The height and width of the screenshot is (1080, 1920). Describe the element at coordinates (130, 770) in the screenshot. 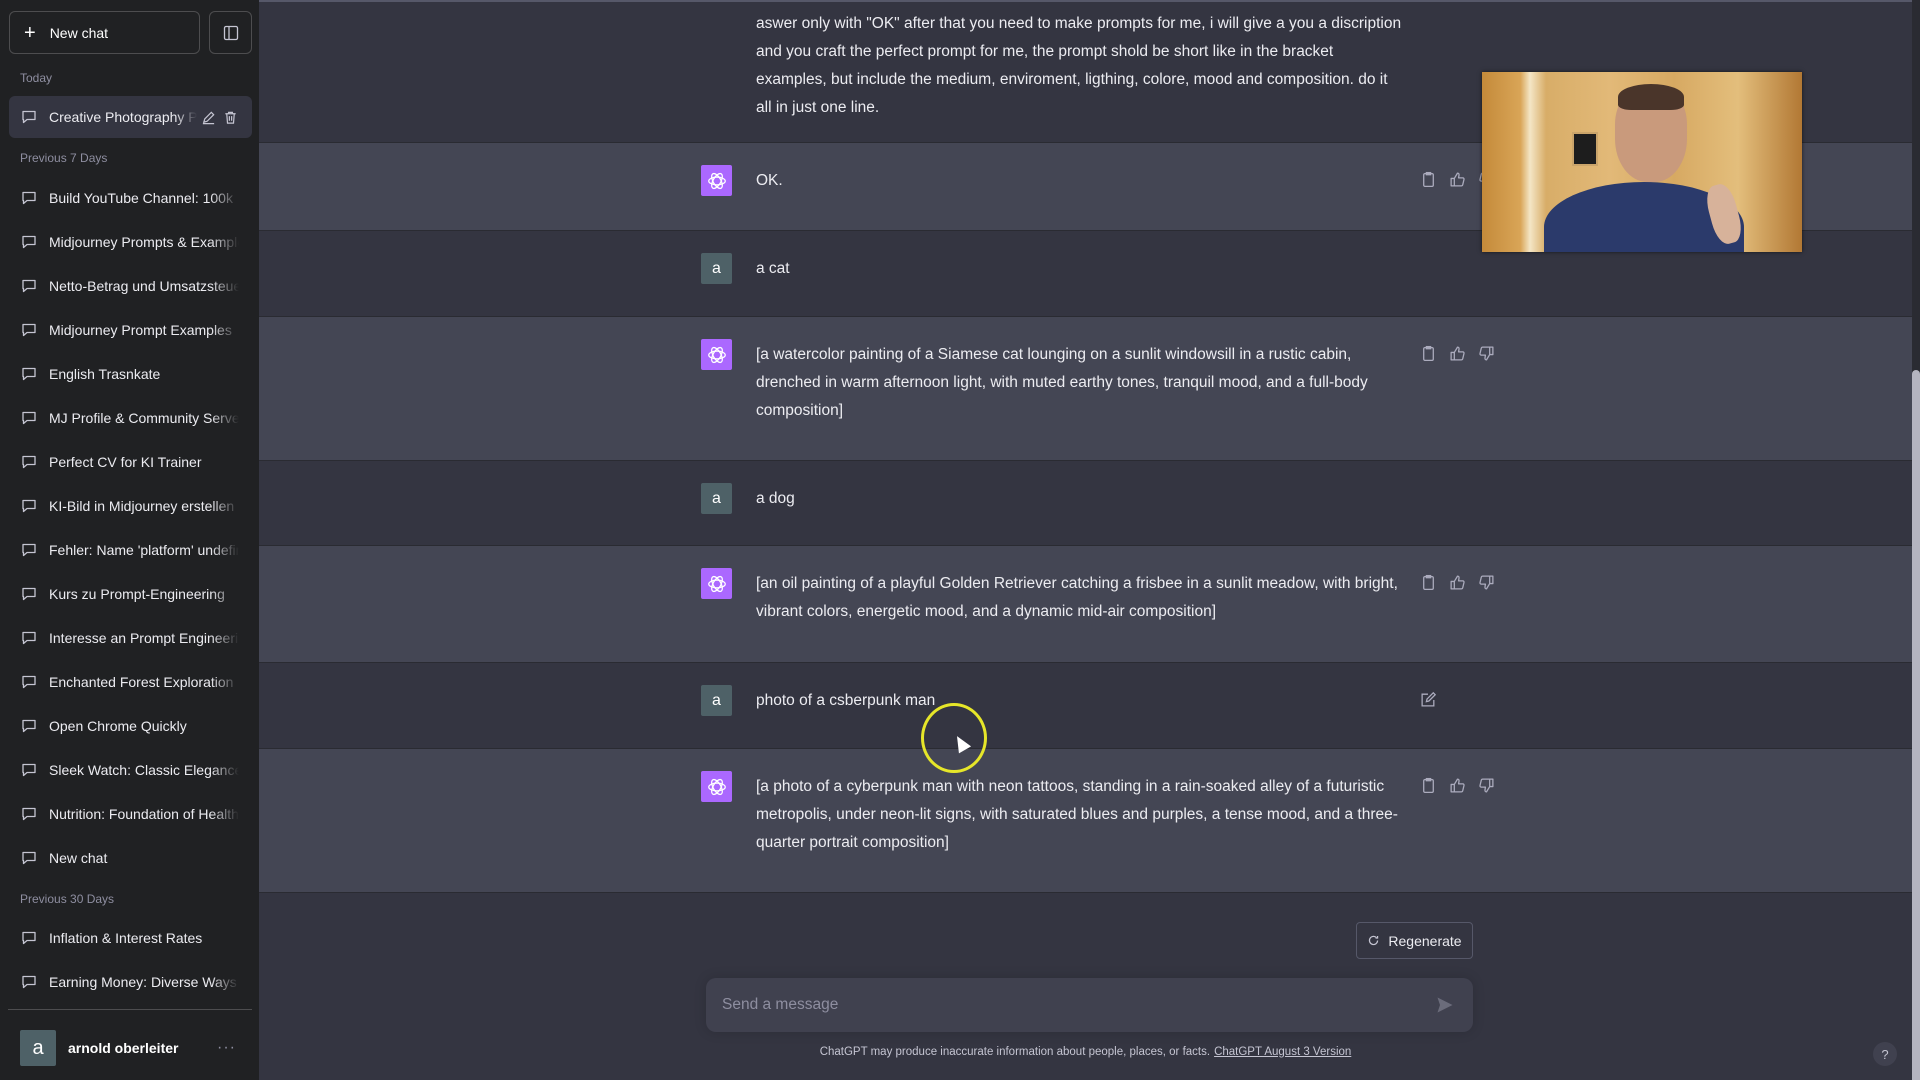

I see `sidebar-item: Sleek Watch: Classic Elegance` at that location.